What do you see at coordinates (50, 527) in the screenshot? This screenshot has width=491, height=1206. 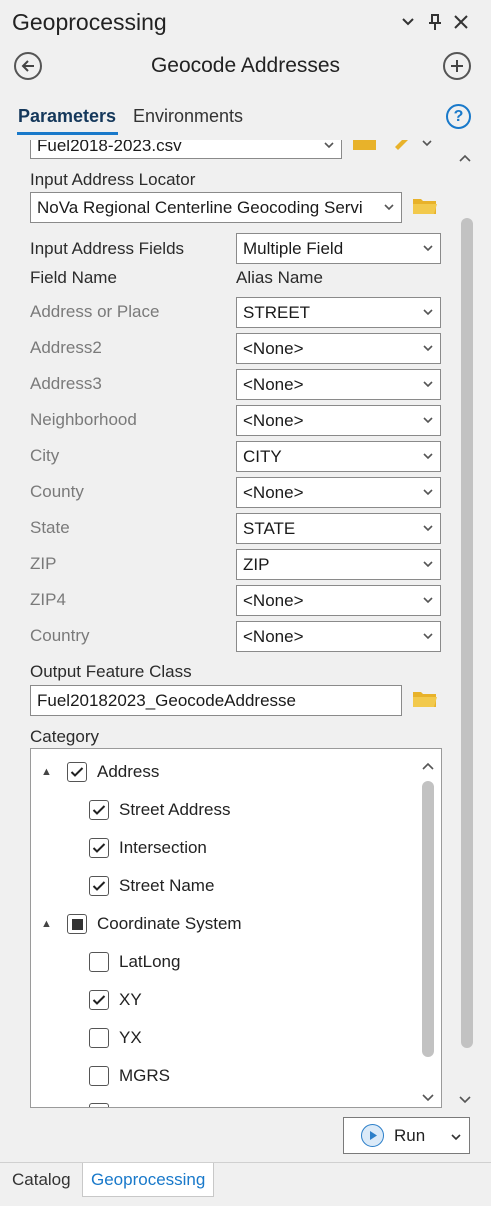 I see `field-name-7: State` at bounding box center [50, 527].